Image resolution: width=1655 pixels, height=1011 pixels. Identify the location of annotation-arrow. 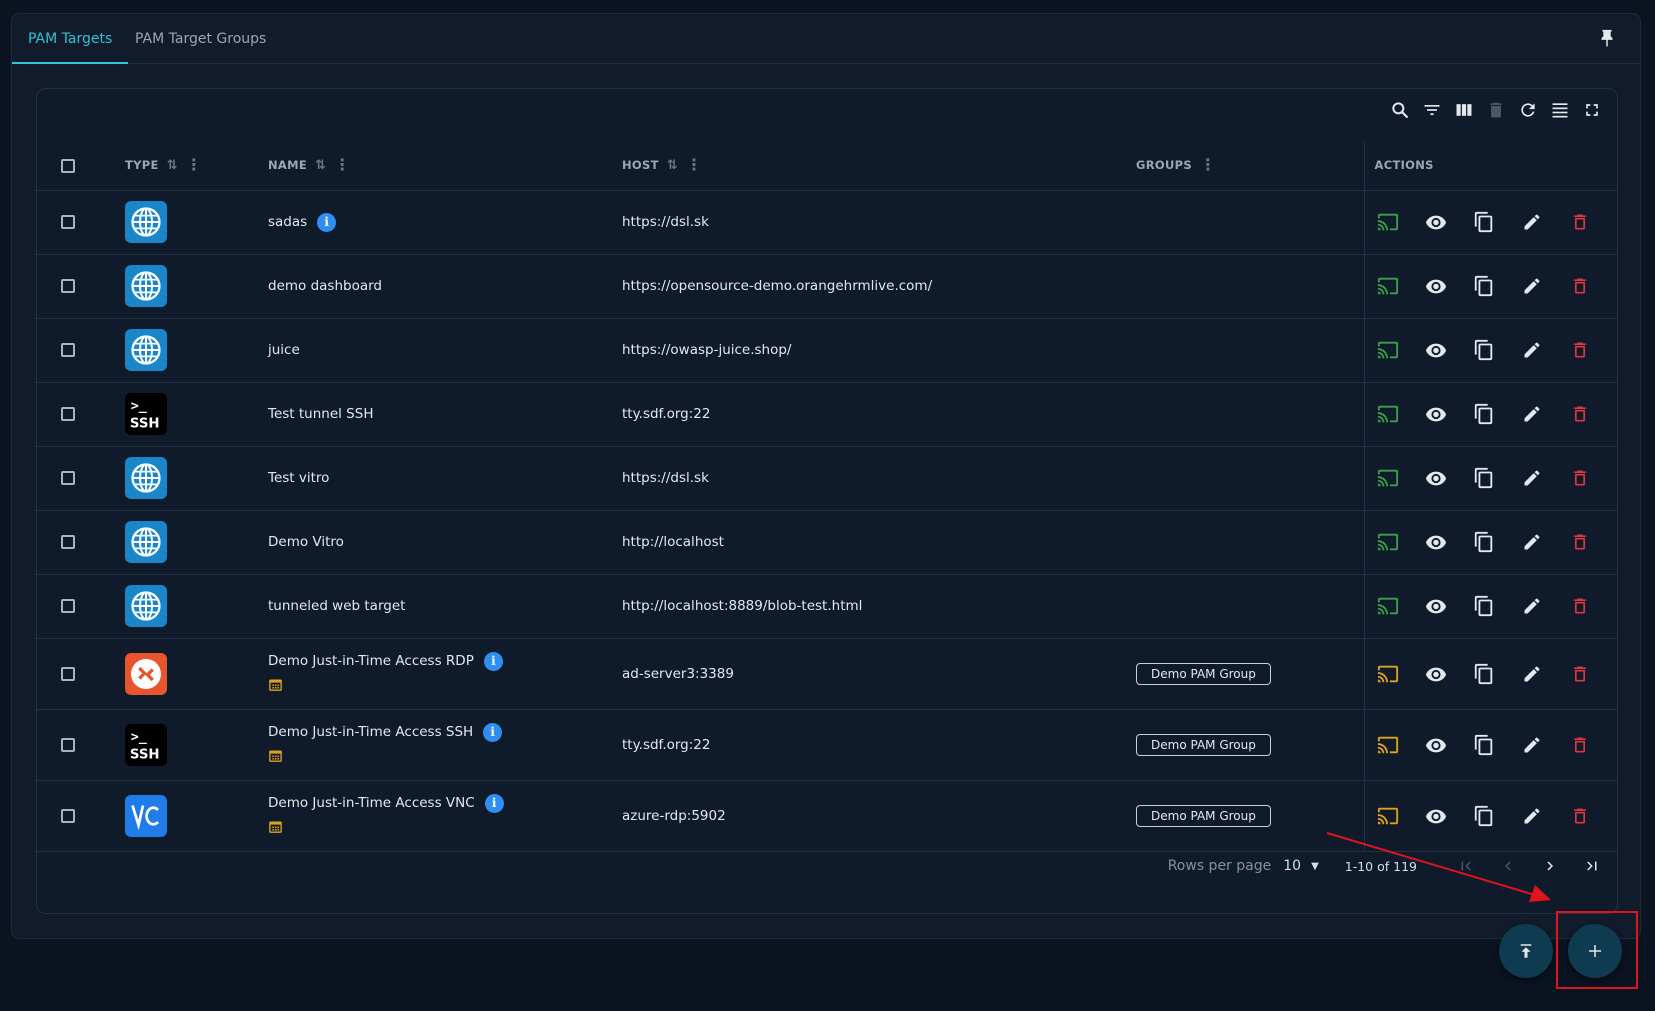
(1438, 867).